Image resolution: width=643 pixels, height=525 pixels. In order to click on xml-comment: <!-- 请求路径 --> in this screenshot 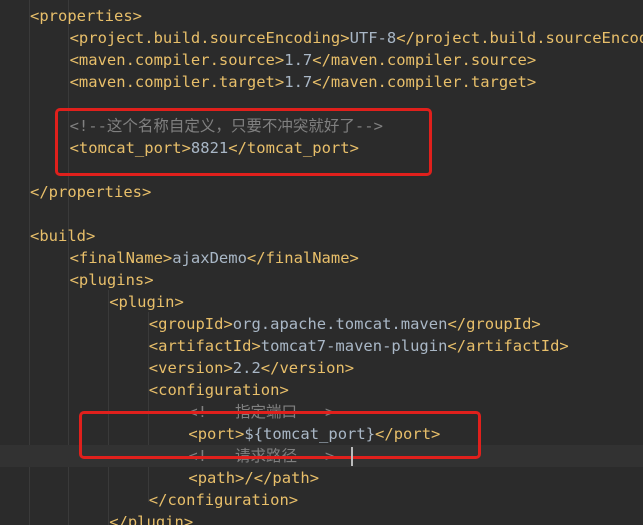, I will do `click(261, 456)`.